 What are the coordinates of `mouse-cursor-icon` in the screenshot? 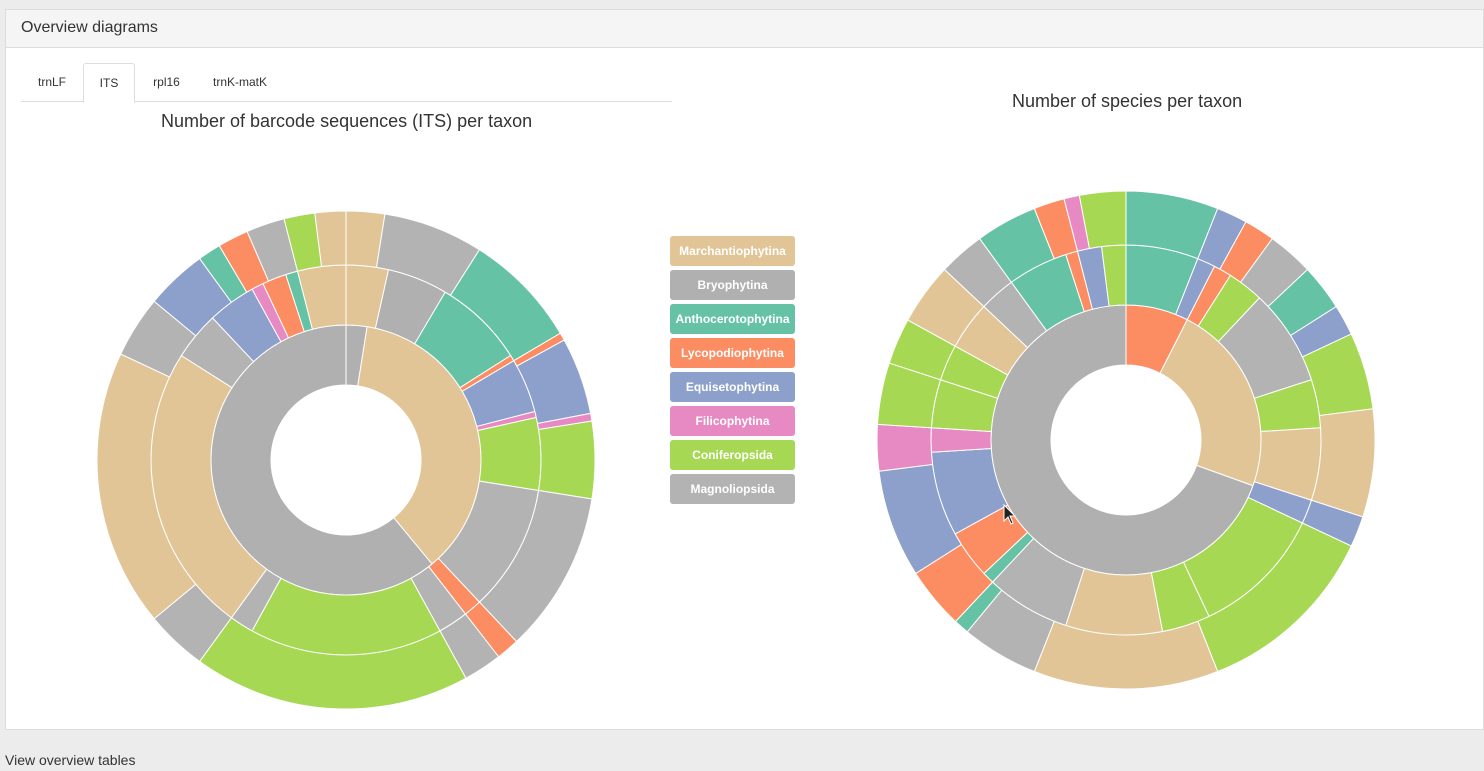 It's located at (1010, 514).